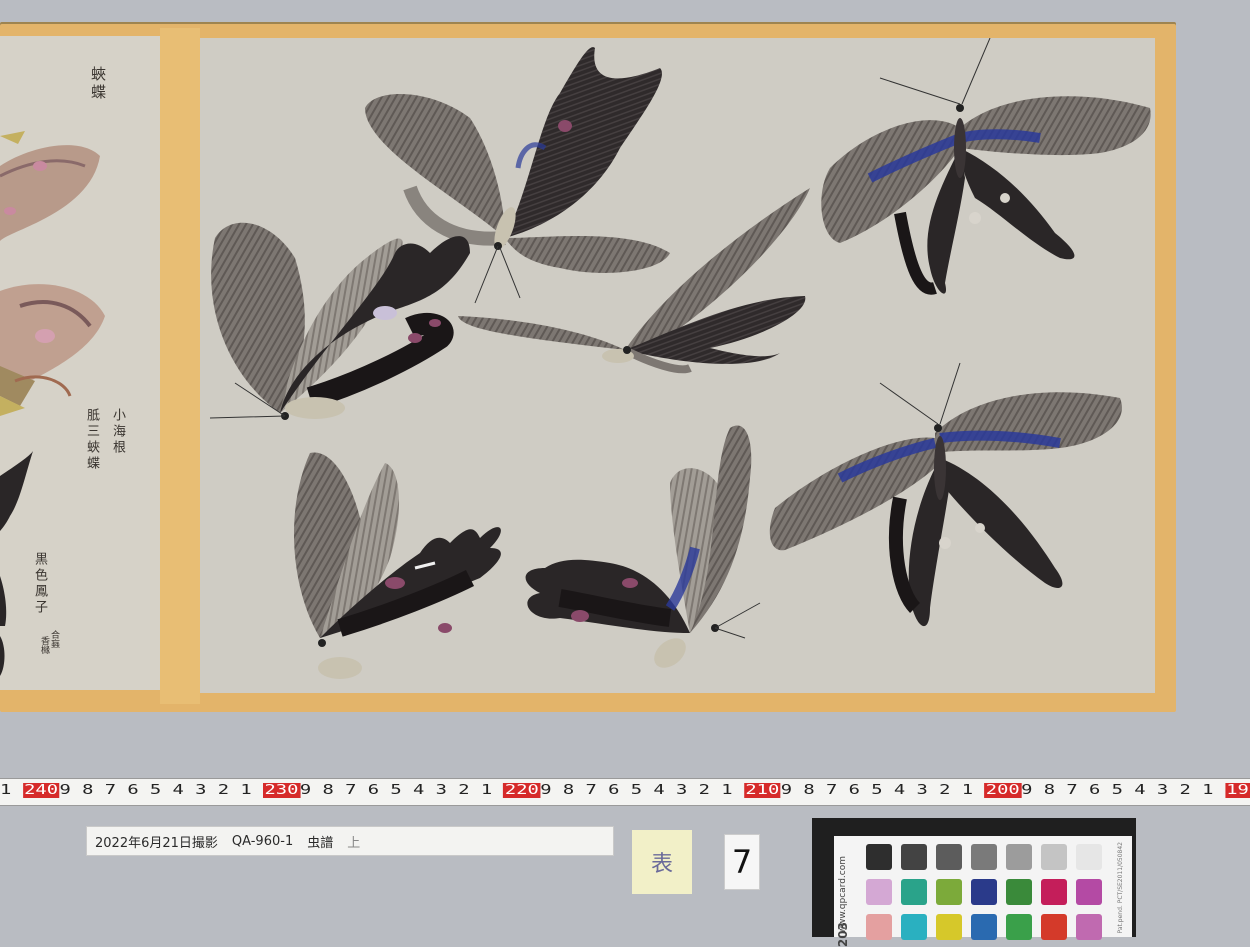 This screenshot has width=1250, height=947. I want to click on volume-label: 上, so click(354, 843).